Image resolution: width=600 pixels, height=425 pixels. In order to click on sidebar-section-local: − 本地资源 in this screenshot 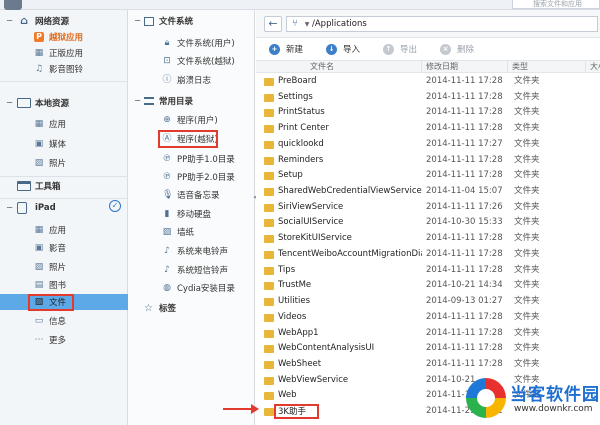, I will do `click(64, 103)`.